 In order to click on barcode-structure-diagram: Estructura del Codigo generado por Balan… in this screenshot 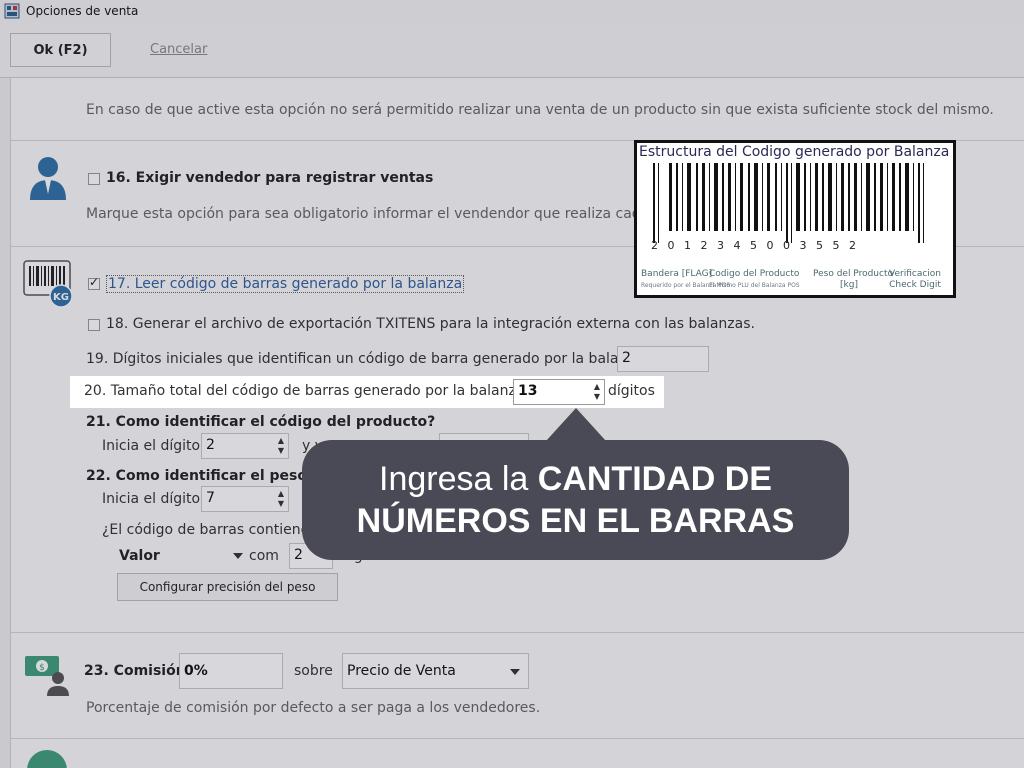, I will do `click(795, 219)`.